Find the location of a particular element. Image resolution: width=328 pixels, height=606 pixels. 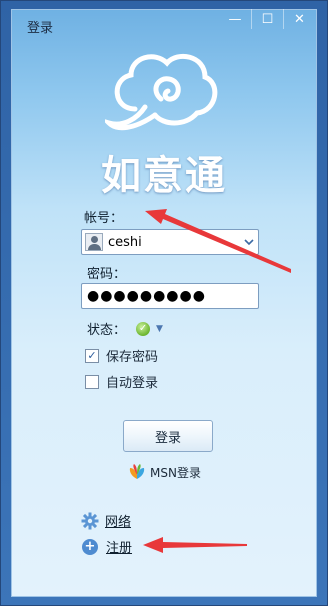

auto-login-checkbox is located at coordinates (92, 381).